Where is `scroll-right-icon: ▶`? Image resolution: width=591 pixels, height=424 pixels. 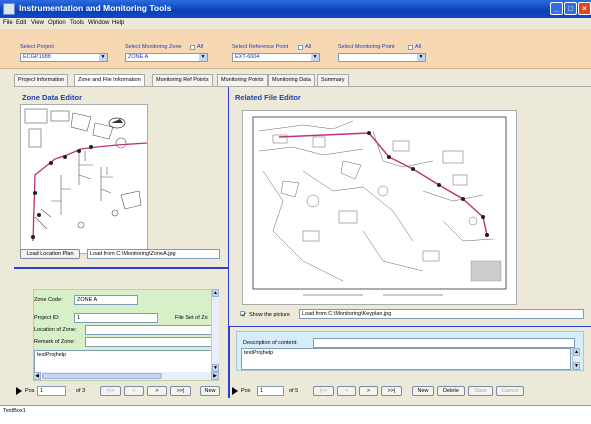 scroll-right-icon: ▶ is located at coordinates (215, 376).